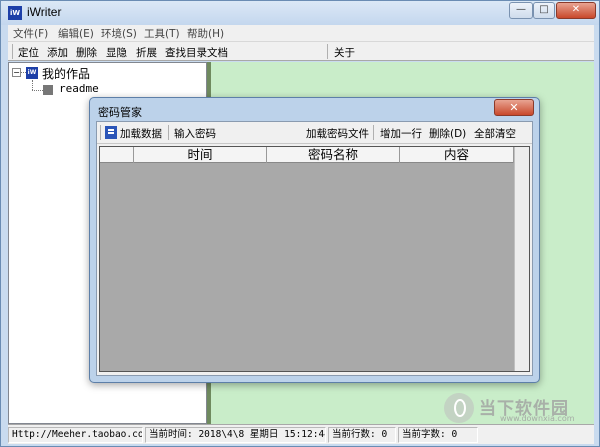 This screenshot has width=600, height=447. What do you see at coordinates (120, 112) in the screenshot?
I see `dialog-title: 密码管家` at bounding box center [120, 112].